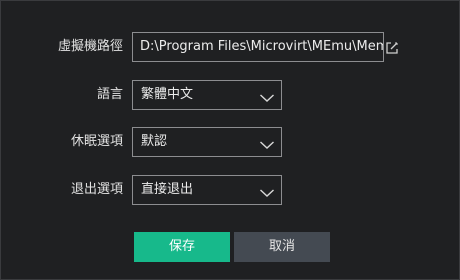  What do you see at coordinates (90, 46) in the screenshot?
I see `vm-path-label: 虛擬機路徑` at bounding box center [90, 46].